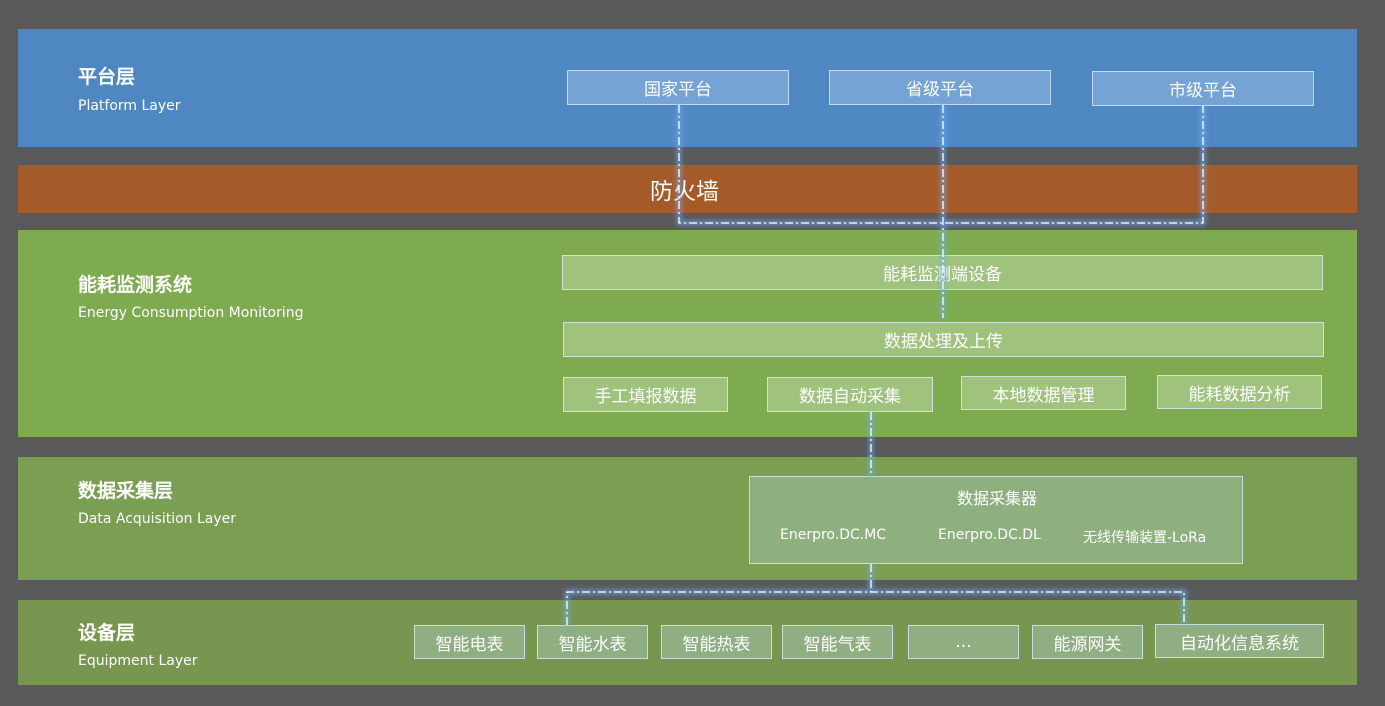  I want to click on firewall-layer: 防火墙, so click(687, 189).